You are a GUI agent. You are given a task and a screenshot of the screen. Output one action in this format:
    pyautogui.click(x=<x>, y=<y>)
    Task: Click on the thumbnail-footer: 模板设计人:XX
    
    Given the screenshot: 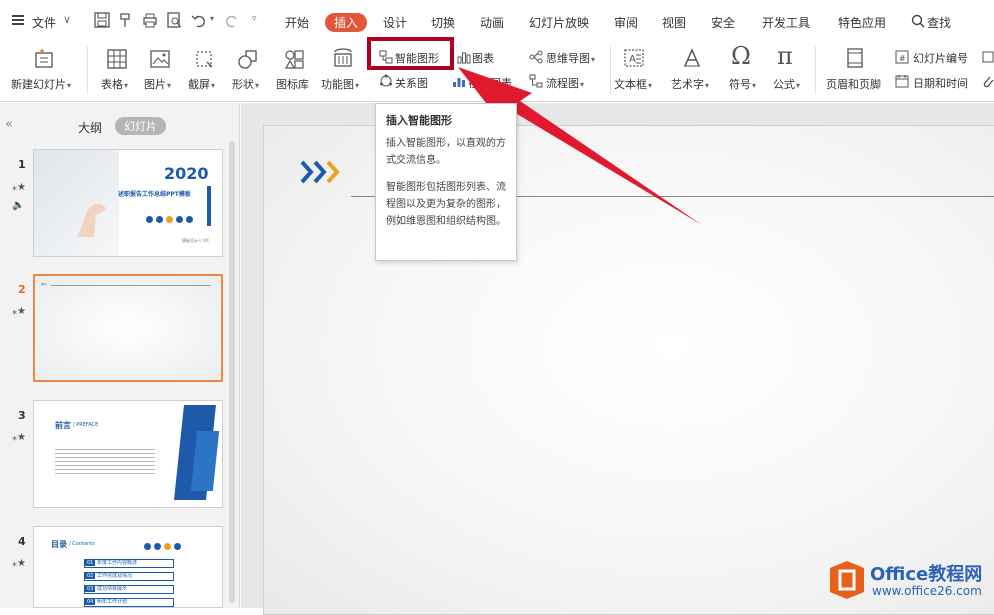 What is the action you would take?
    pyautogui.click(x=195, y=240)
    